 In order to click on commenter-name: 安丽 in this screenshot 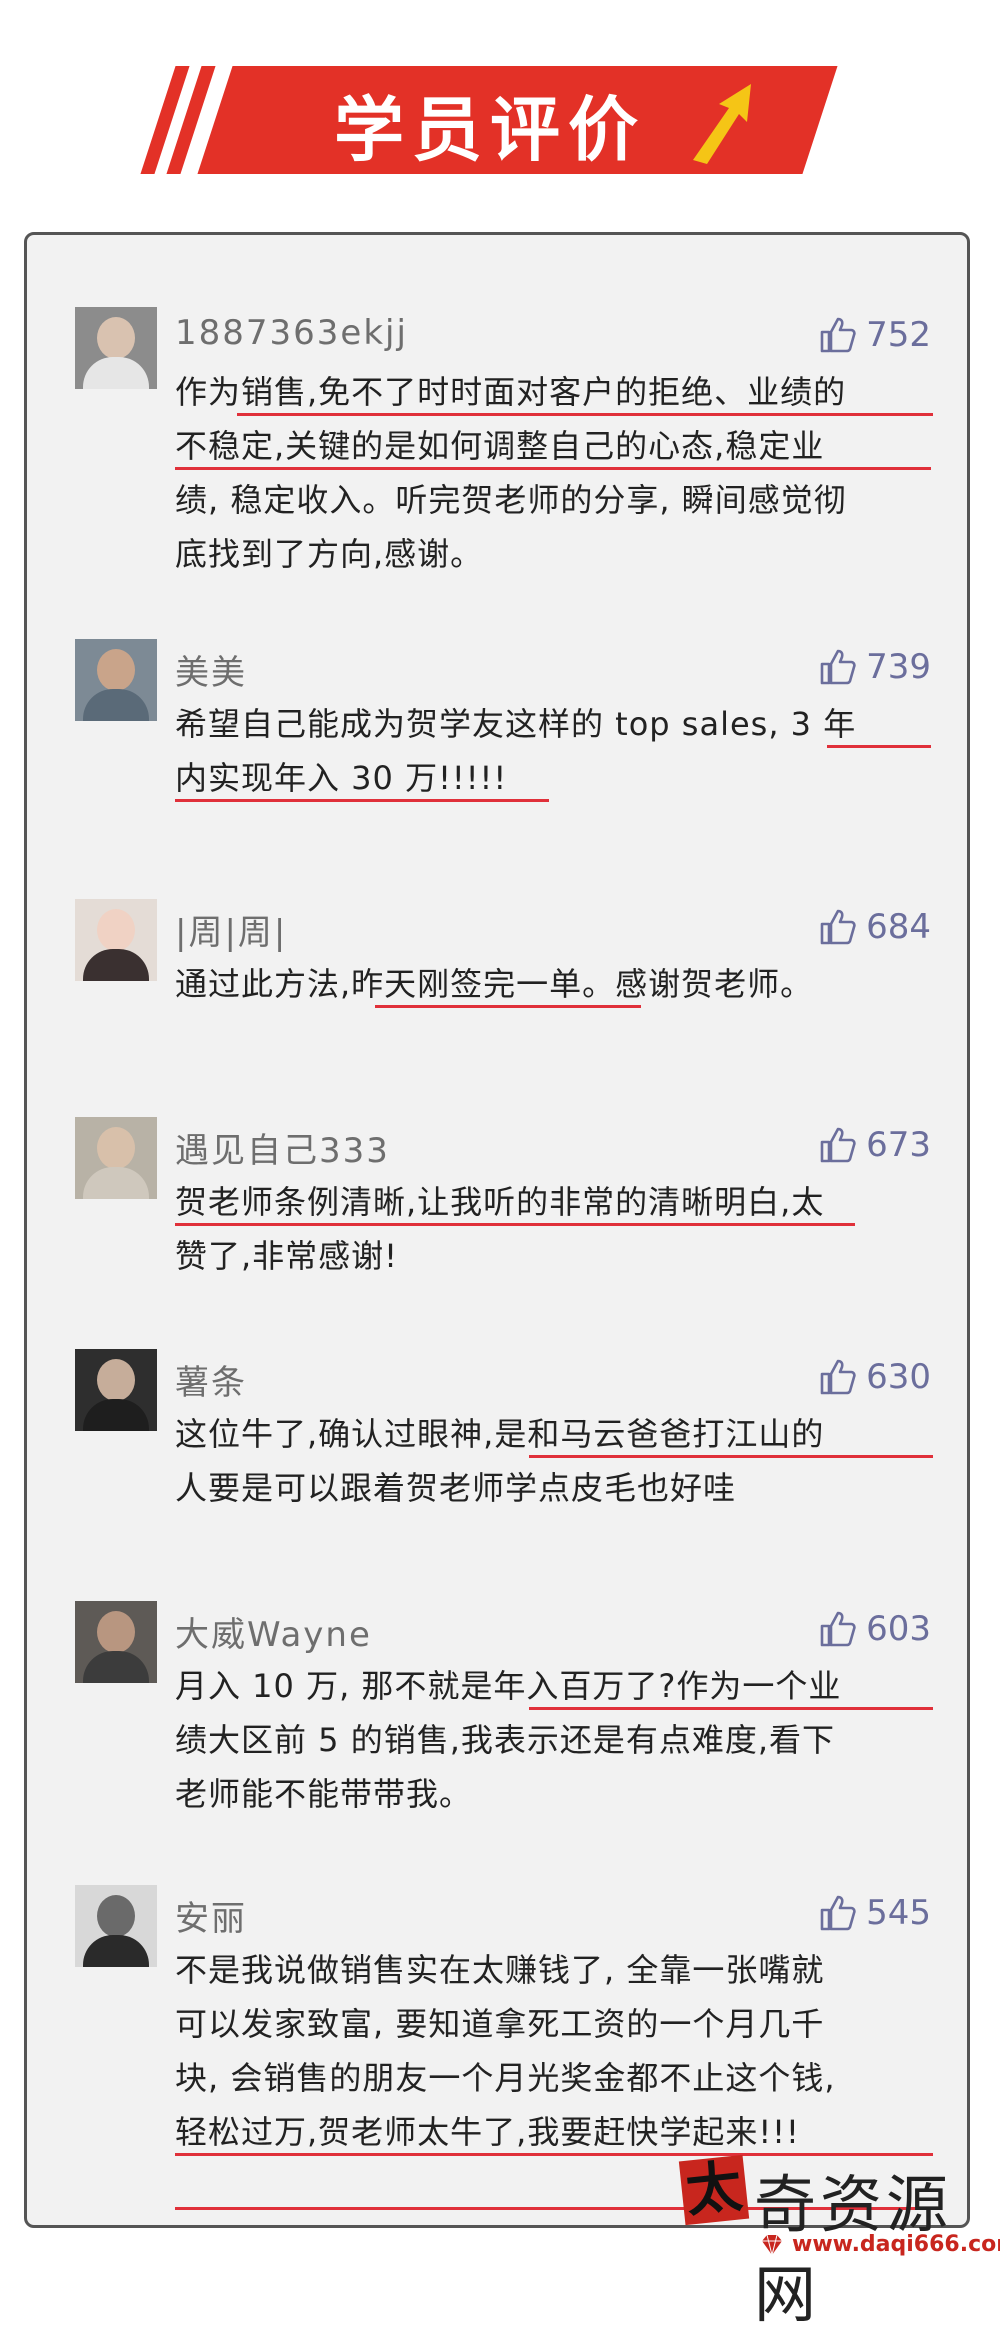, I will do `click(211, 1919)`.